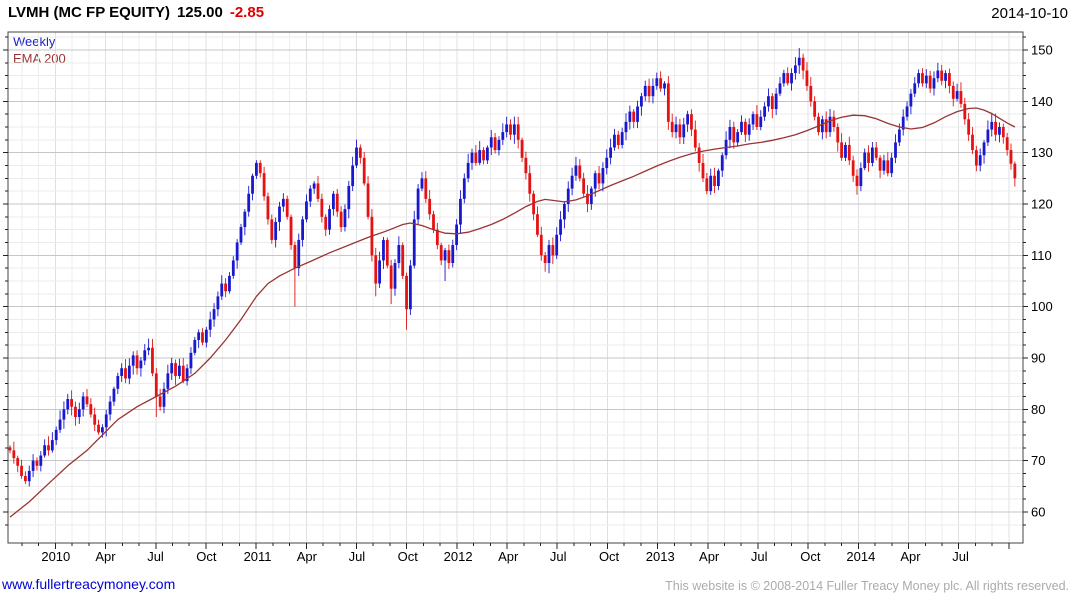 This screenshot has height=600, width=1075. I want to click on y-axis-label: 130, so click(1042, 152).